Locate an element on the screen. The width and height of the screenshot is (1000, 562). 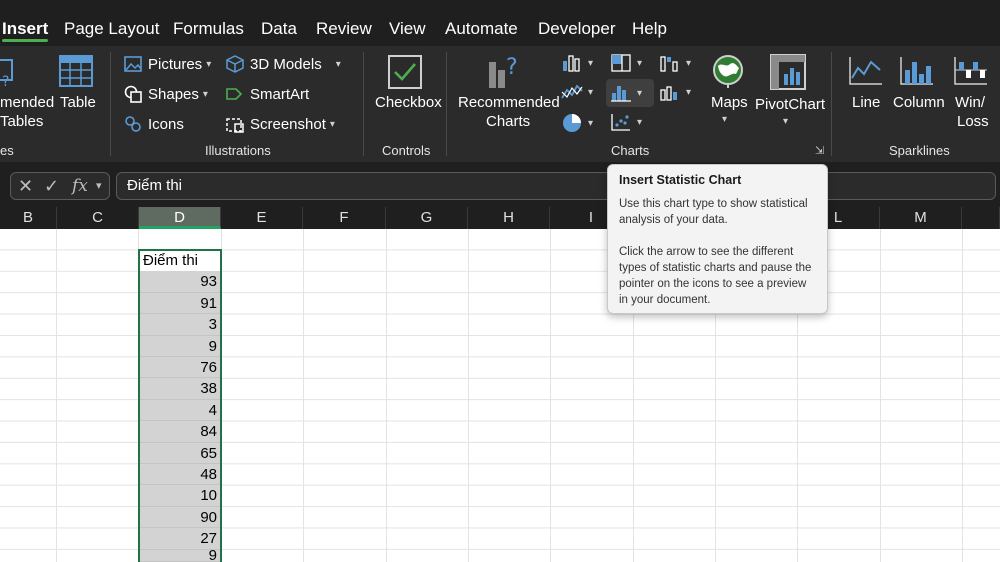
column-header-d: D is located at coordinates (180, 218).